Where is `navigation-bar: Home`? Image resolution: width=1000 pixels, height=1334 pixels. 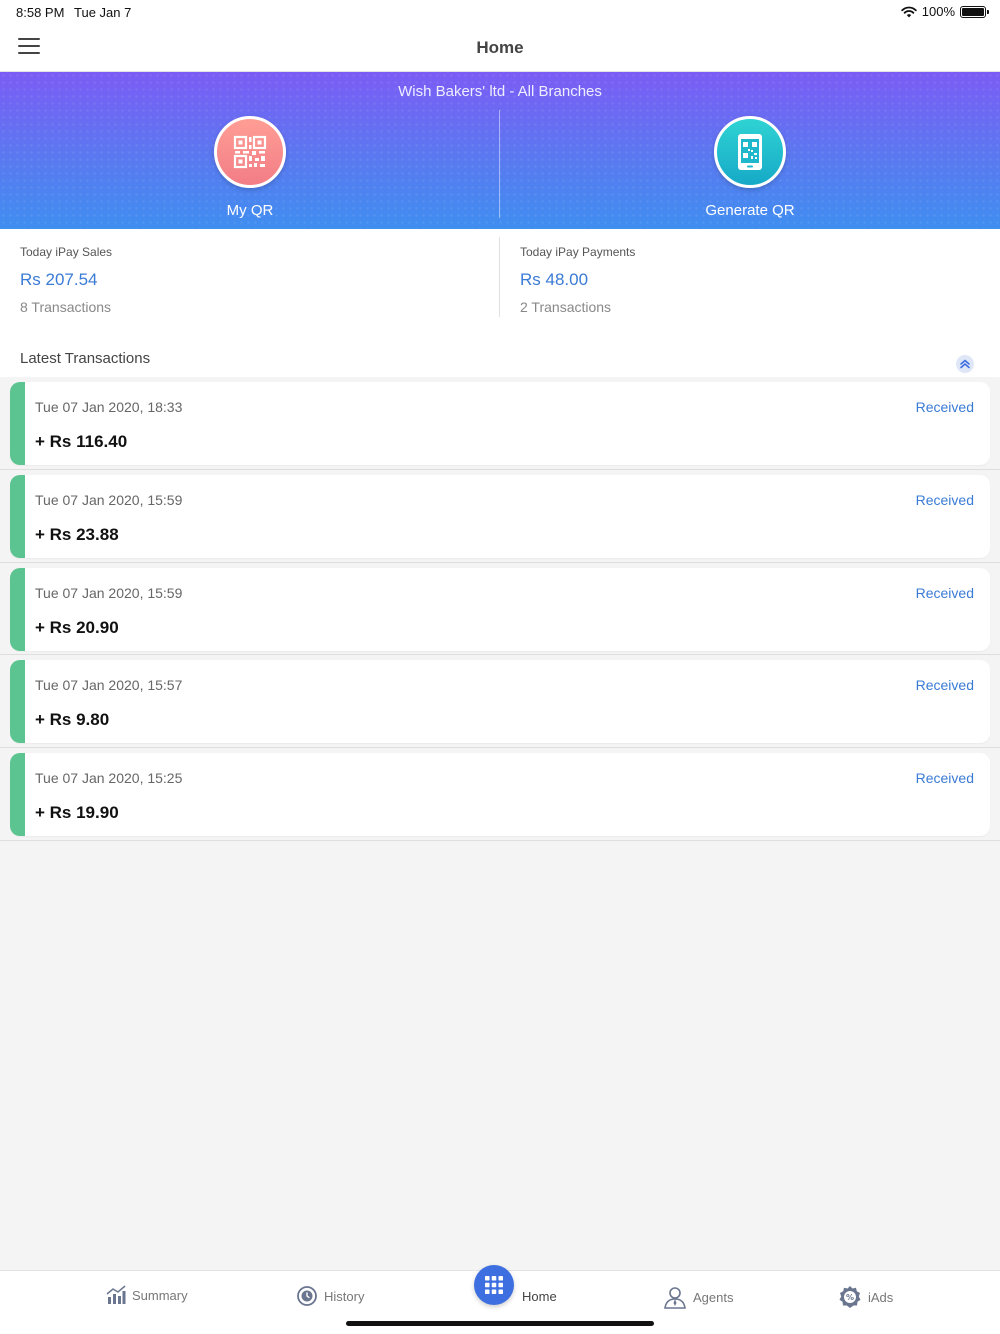 navigation-bar: Home is located at coordinates (500, 48).